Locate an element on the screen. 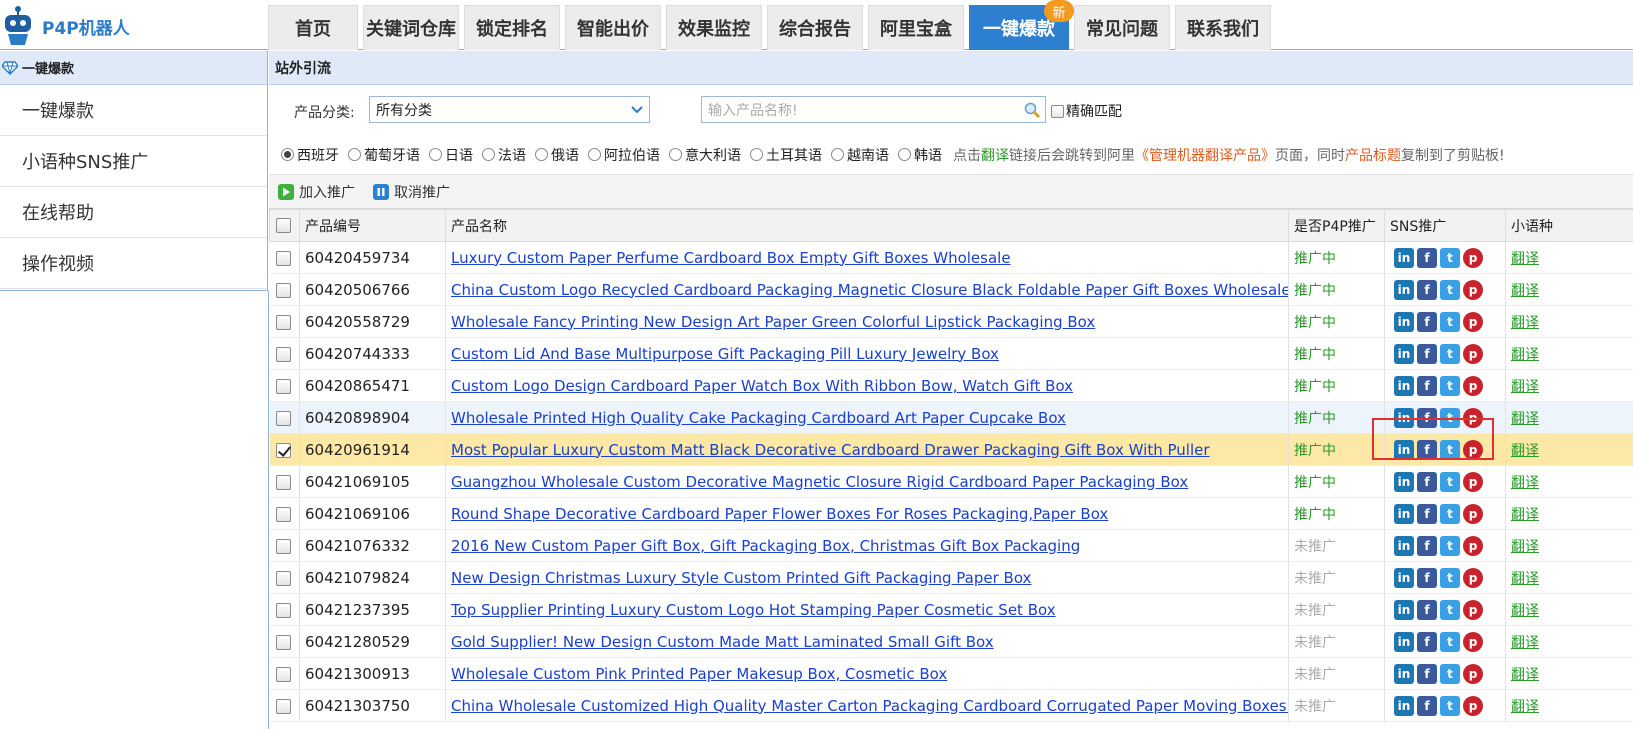 This screenshot has height=729, width=1633. language-option-2: 日语 is located at coordinates (451, 155).